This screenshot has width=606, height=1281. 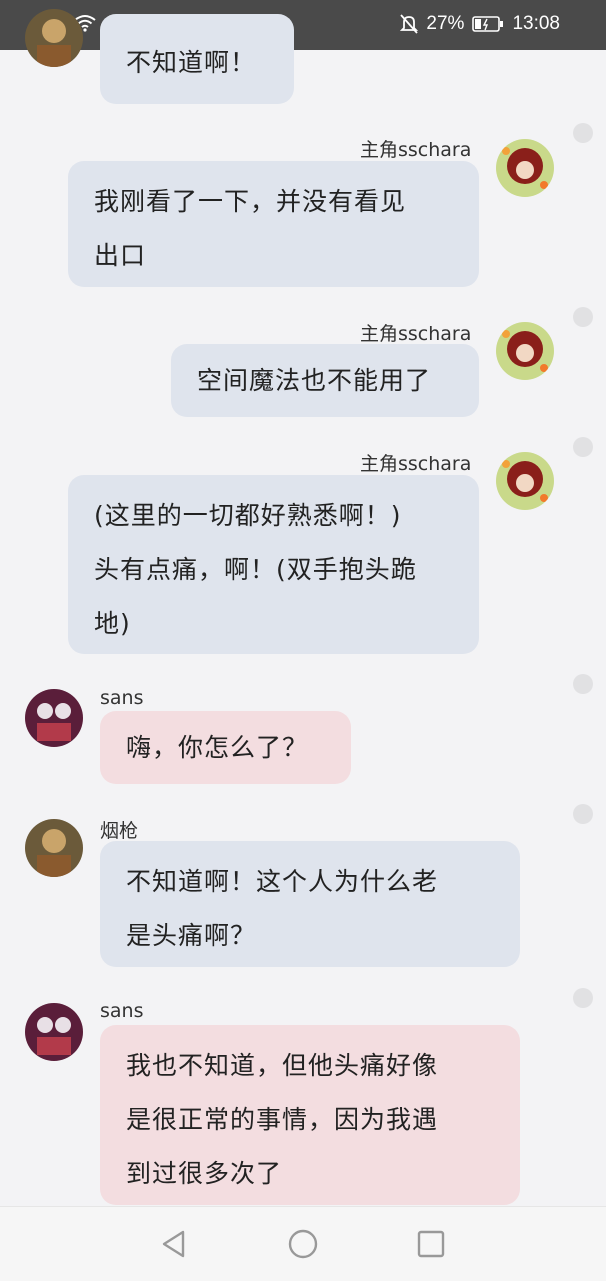 What do you see at coordinates (191, 935) in the screenshot?
I see `message-line: 是头痛啊？` at bounding box center [191, 935].